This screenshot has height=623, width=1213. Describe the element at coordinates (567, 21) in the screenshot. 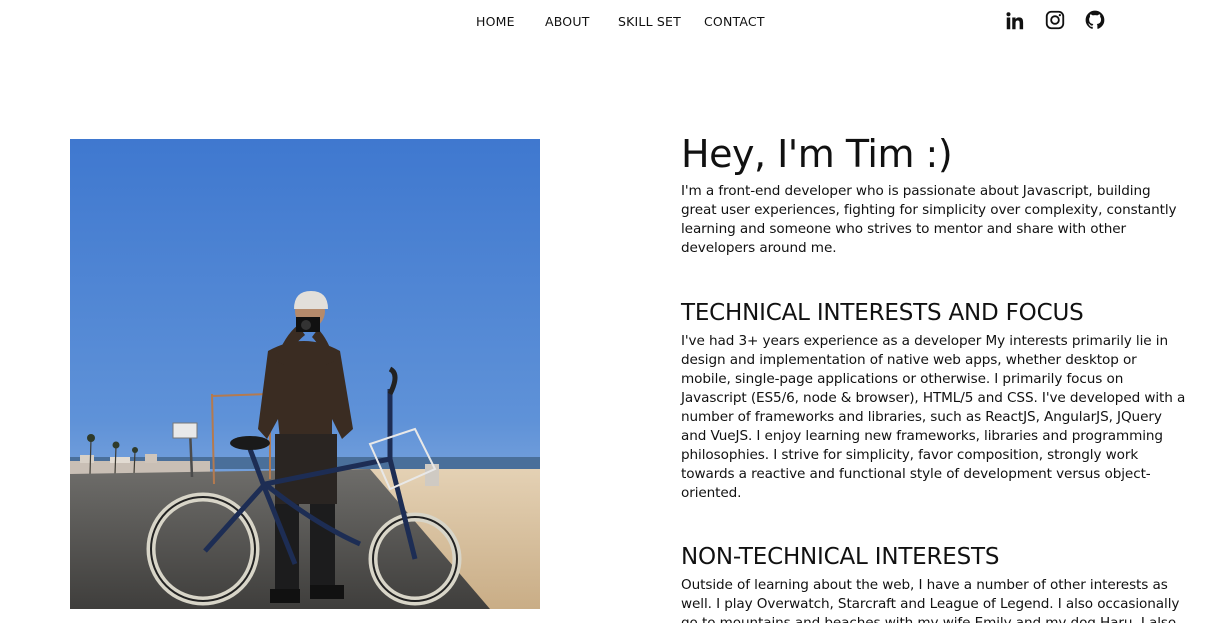

I see `nav-about-link: ABOUT` at that location.